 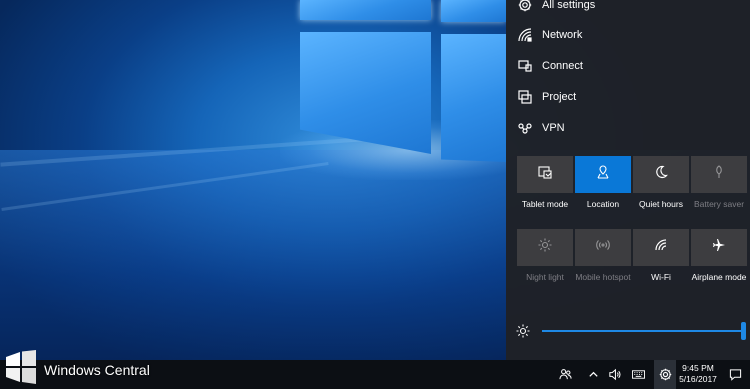 What do you see at coordinates (603, 204) in the screenshot?
I see `location-label: Location` at bounding box center [603, 204].